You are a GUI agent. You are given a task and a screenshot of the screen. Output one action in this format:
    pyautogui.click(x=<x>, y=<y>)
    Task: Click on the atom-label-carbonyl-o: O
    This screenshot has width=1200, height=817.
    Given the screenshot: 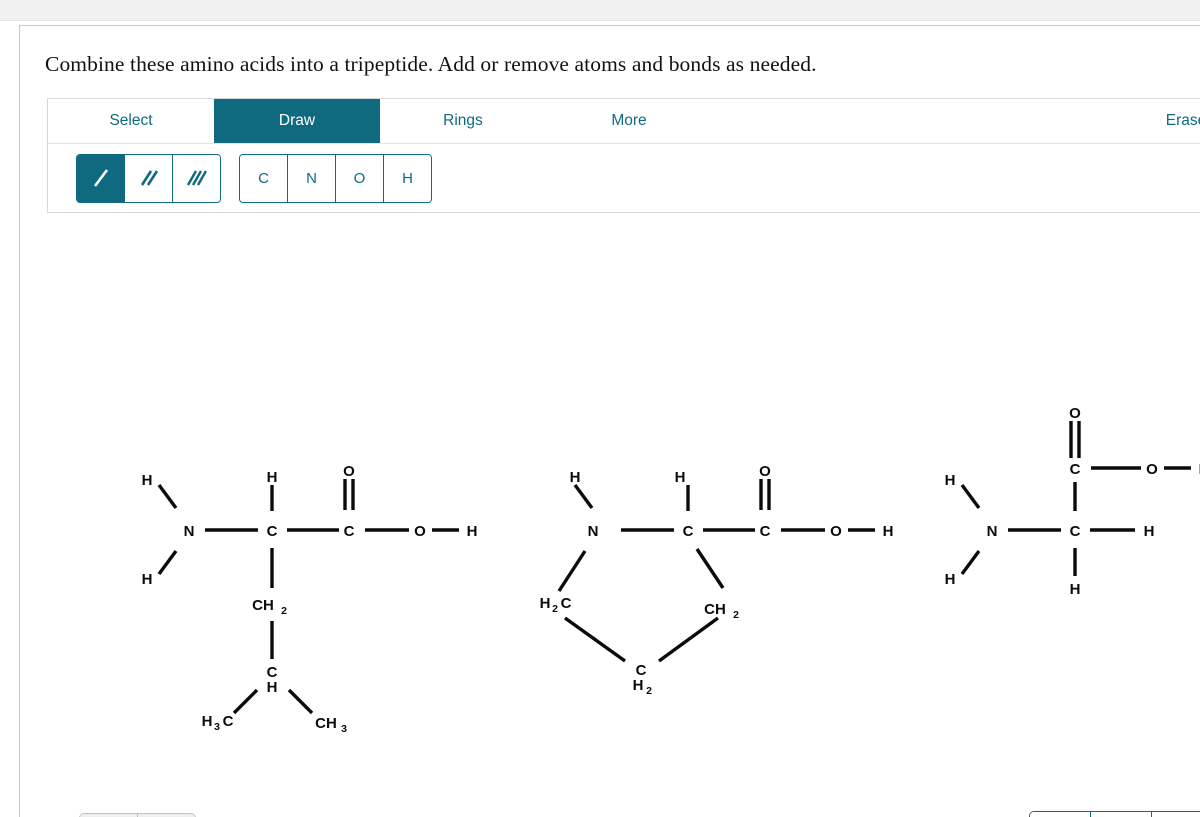 What is the action you would take?
    pyautogui.click(x=349, y=471)
    